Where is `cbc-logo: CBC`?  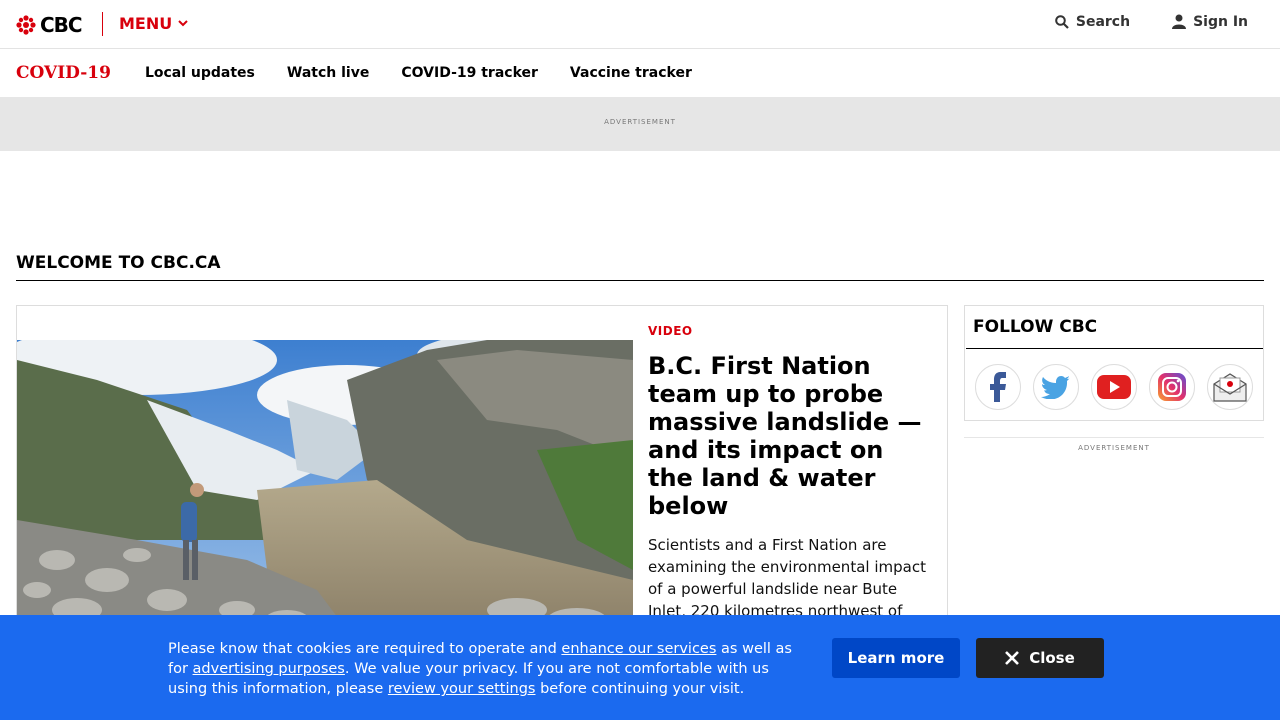
cbc-logo: CBC is located at coordinates (49, 25).